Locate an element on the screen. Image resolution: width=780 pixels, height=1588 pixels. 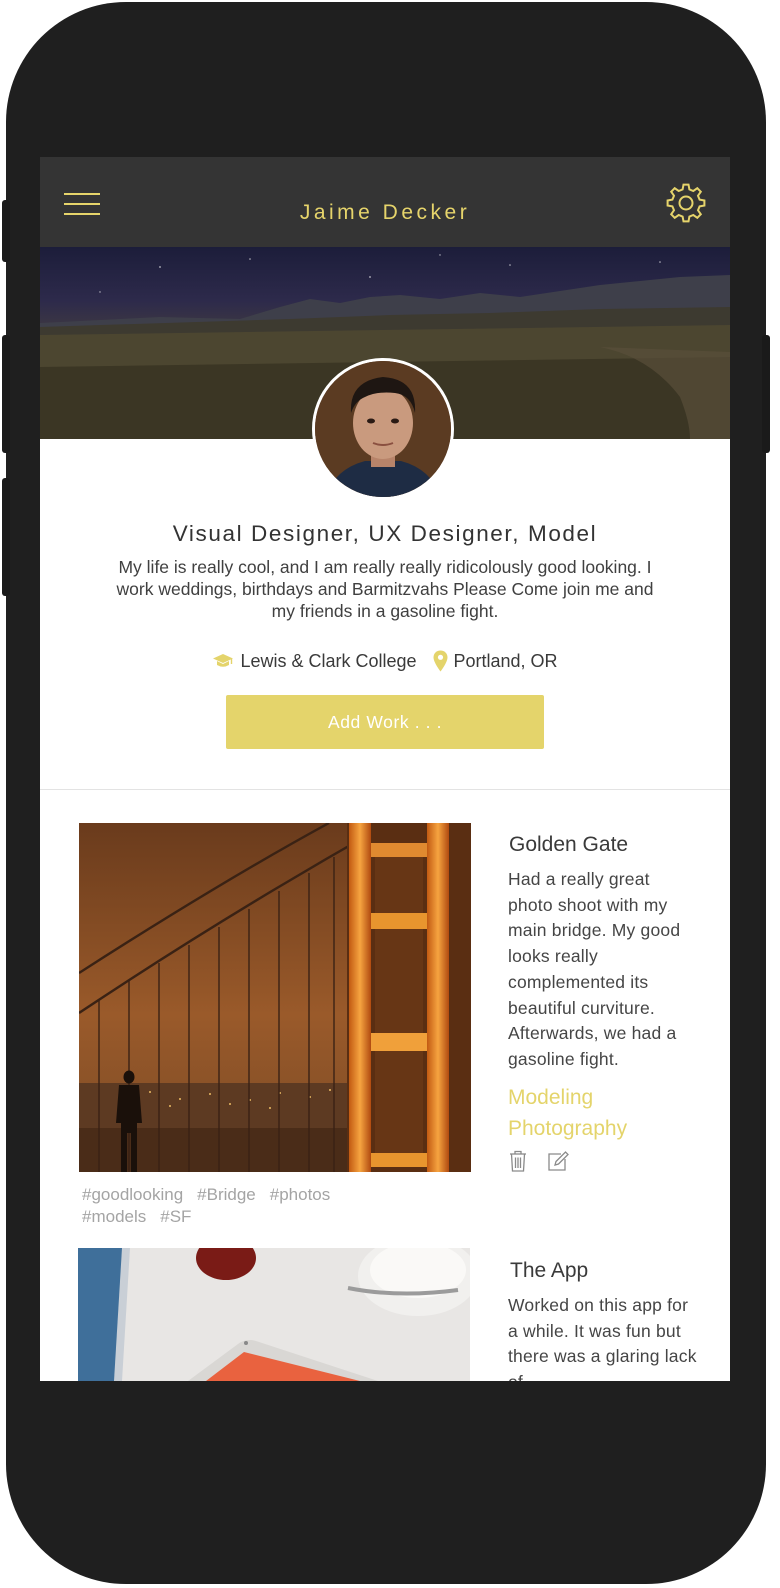
phone-volume-up is located at coordinates (6, 394).